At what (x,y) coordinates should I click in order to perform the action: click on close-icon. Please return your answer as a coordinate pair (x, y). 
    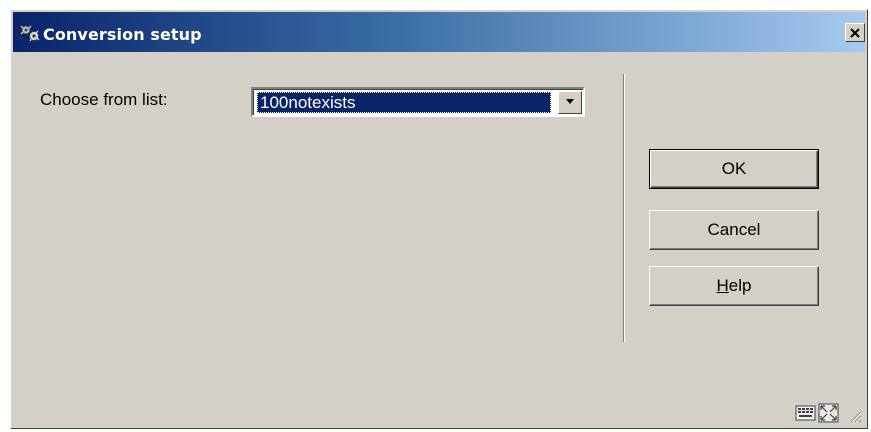
    Looking at the image, I should click on (855, 33).